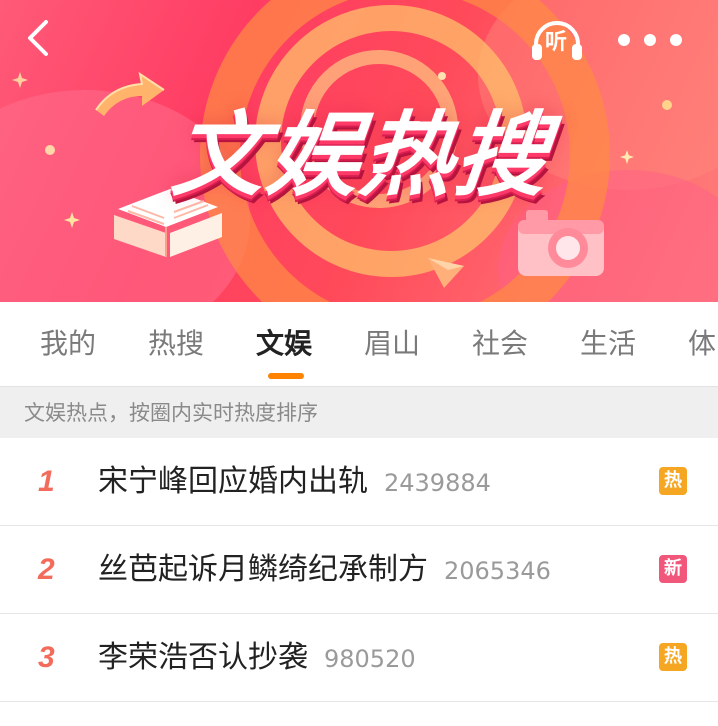  What do you see at coordinates (650, 40) in the screenshot?
I see `more-horizontal-icon` at bounding box center [650, 40].